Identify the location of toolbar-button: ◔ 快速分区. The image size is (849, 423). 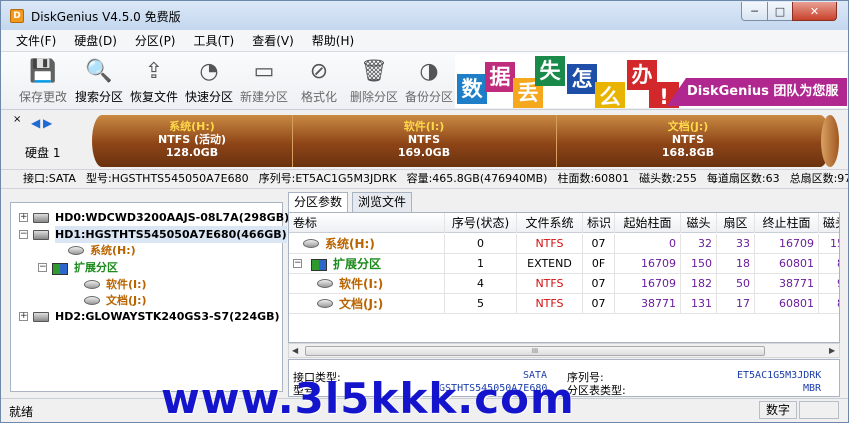
(209, 81).